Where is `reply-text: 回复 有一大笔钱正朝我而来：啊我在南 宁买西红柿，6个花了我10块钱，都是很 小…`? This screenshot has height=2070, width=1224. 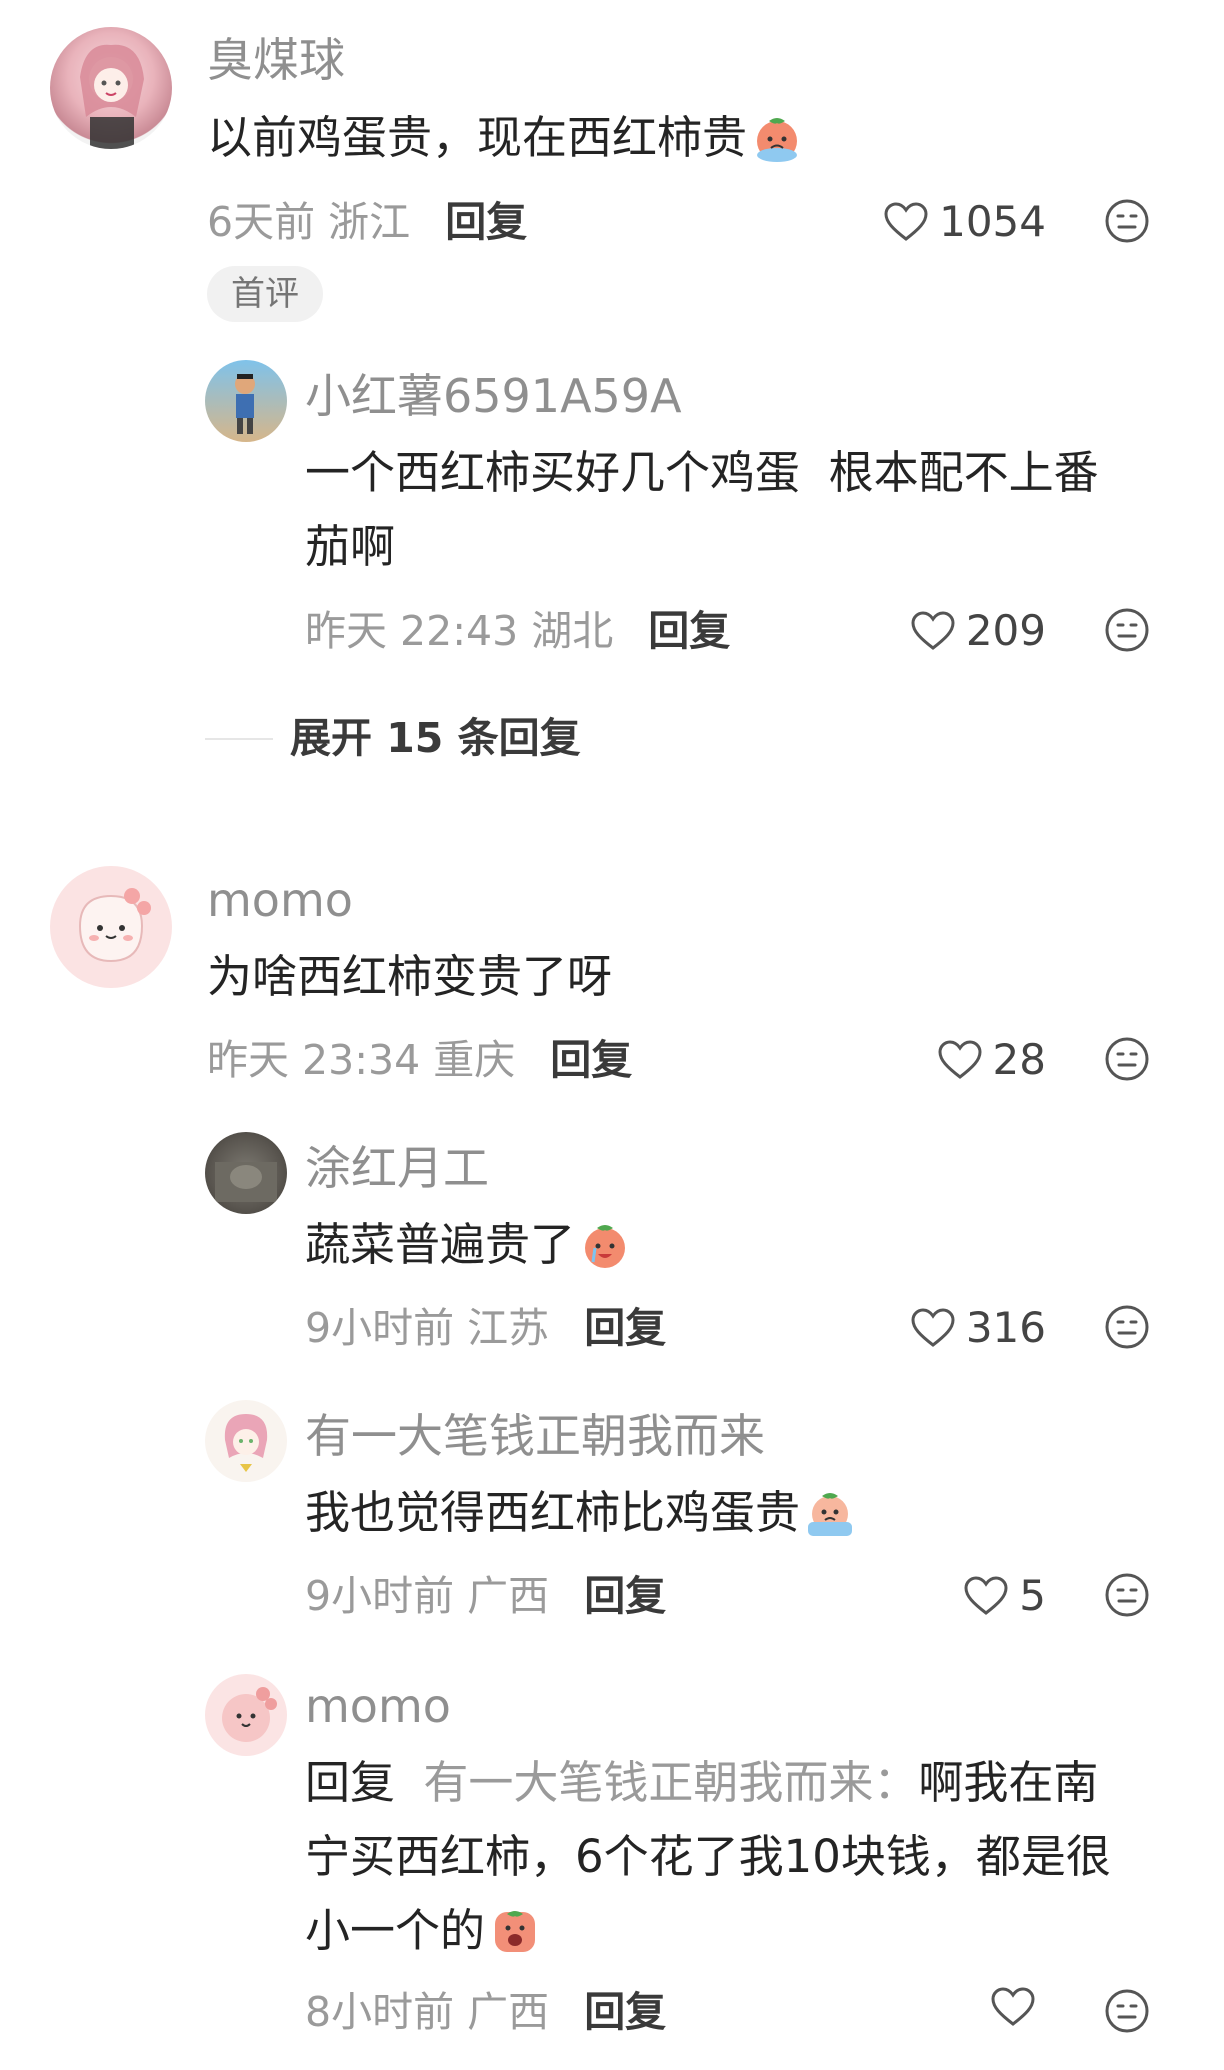 reply-text: 回复 有一大笔钱正朝我而来：啊我在南 宁买西红柿，6个花了我10块钱，都是很 小… is located at coordinates (708, 1856).